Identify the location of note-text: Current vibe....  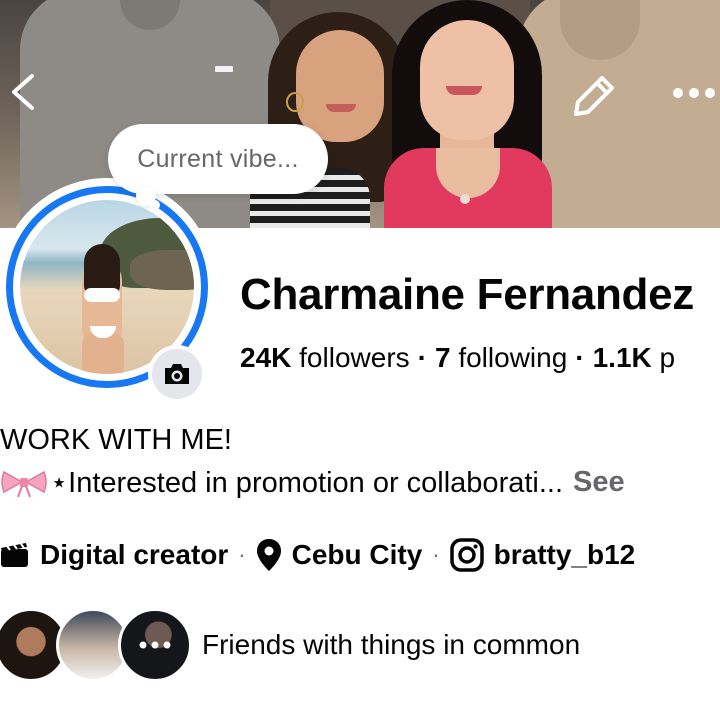
(218, 158).